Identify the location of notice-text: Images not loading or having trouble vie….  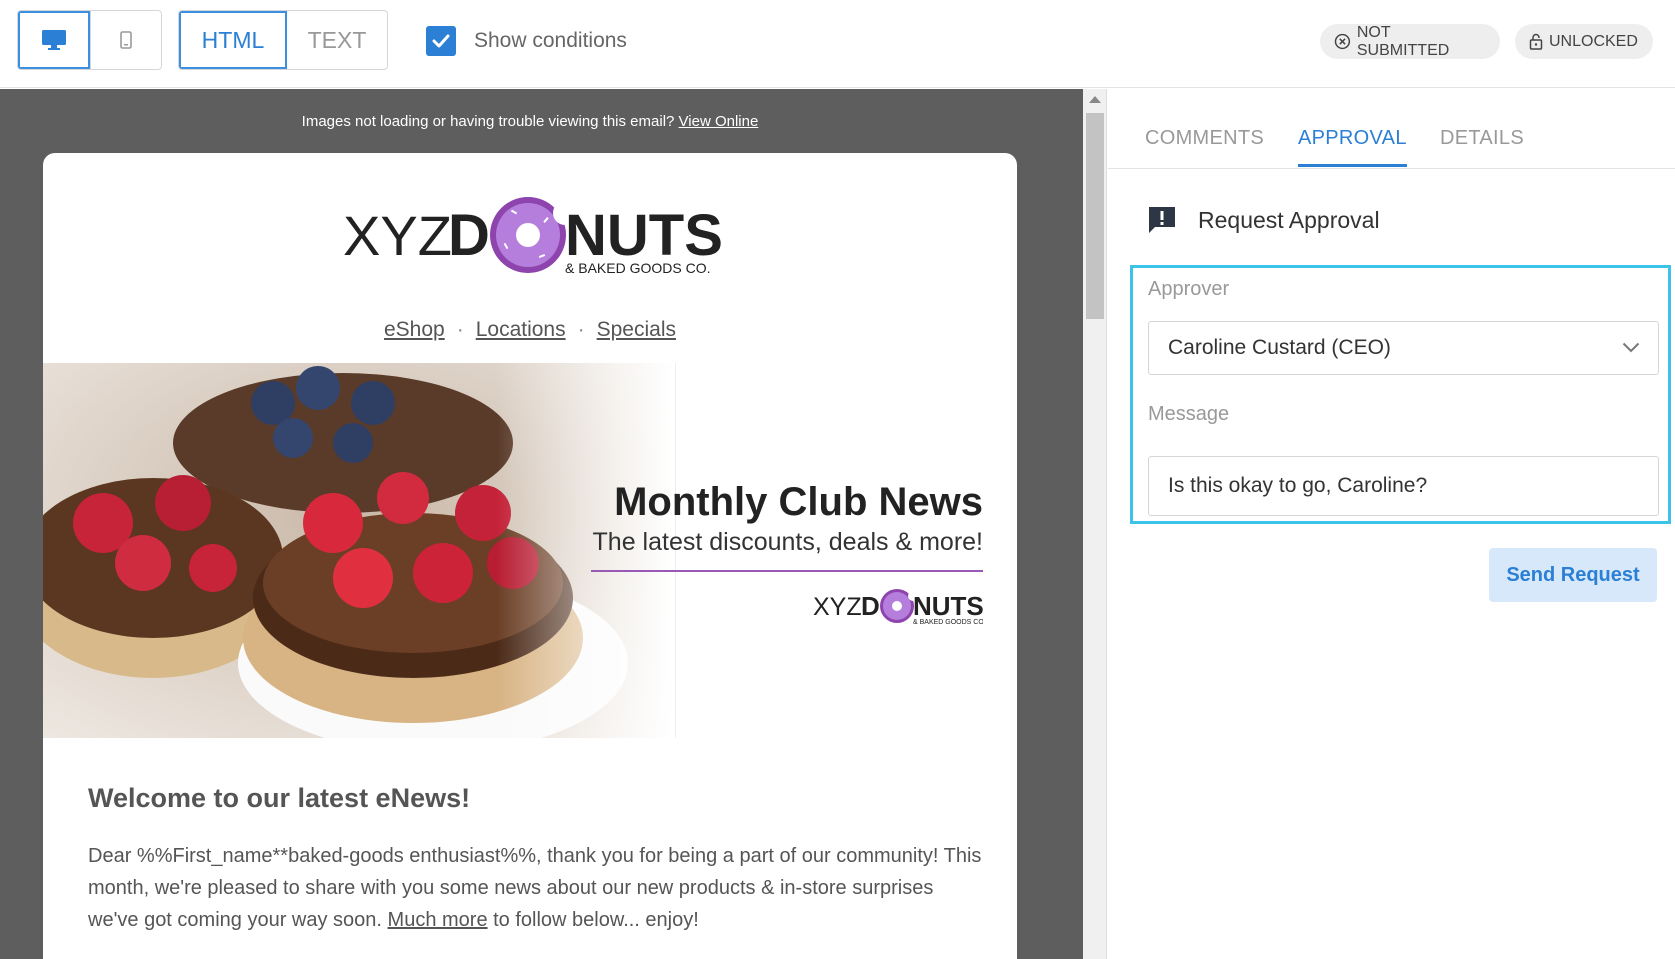
(490, 121).